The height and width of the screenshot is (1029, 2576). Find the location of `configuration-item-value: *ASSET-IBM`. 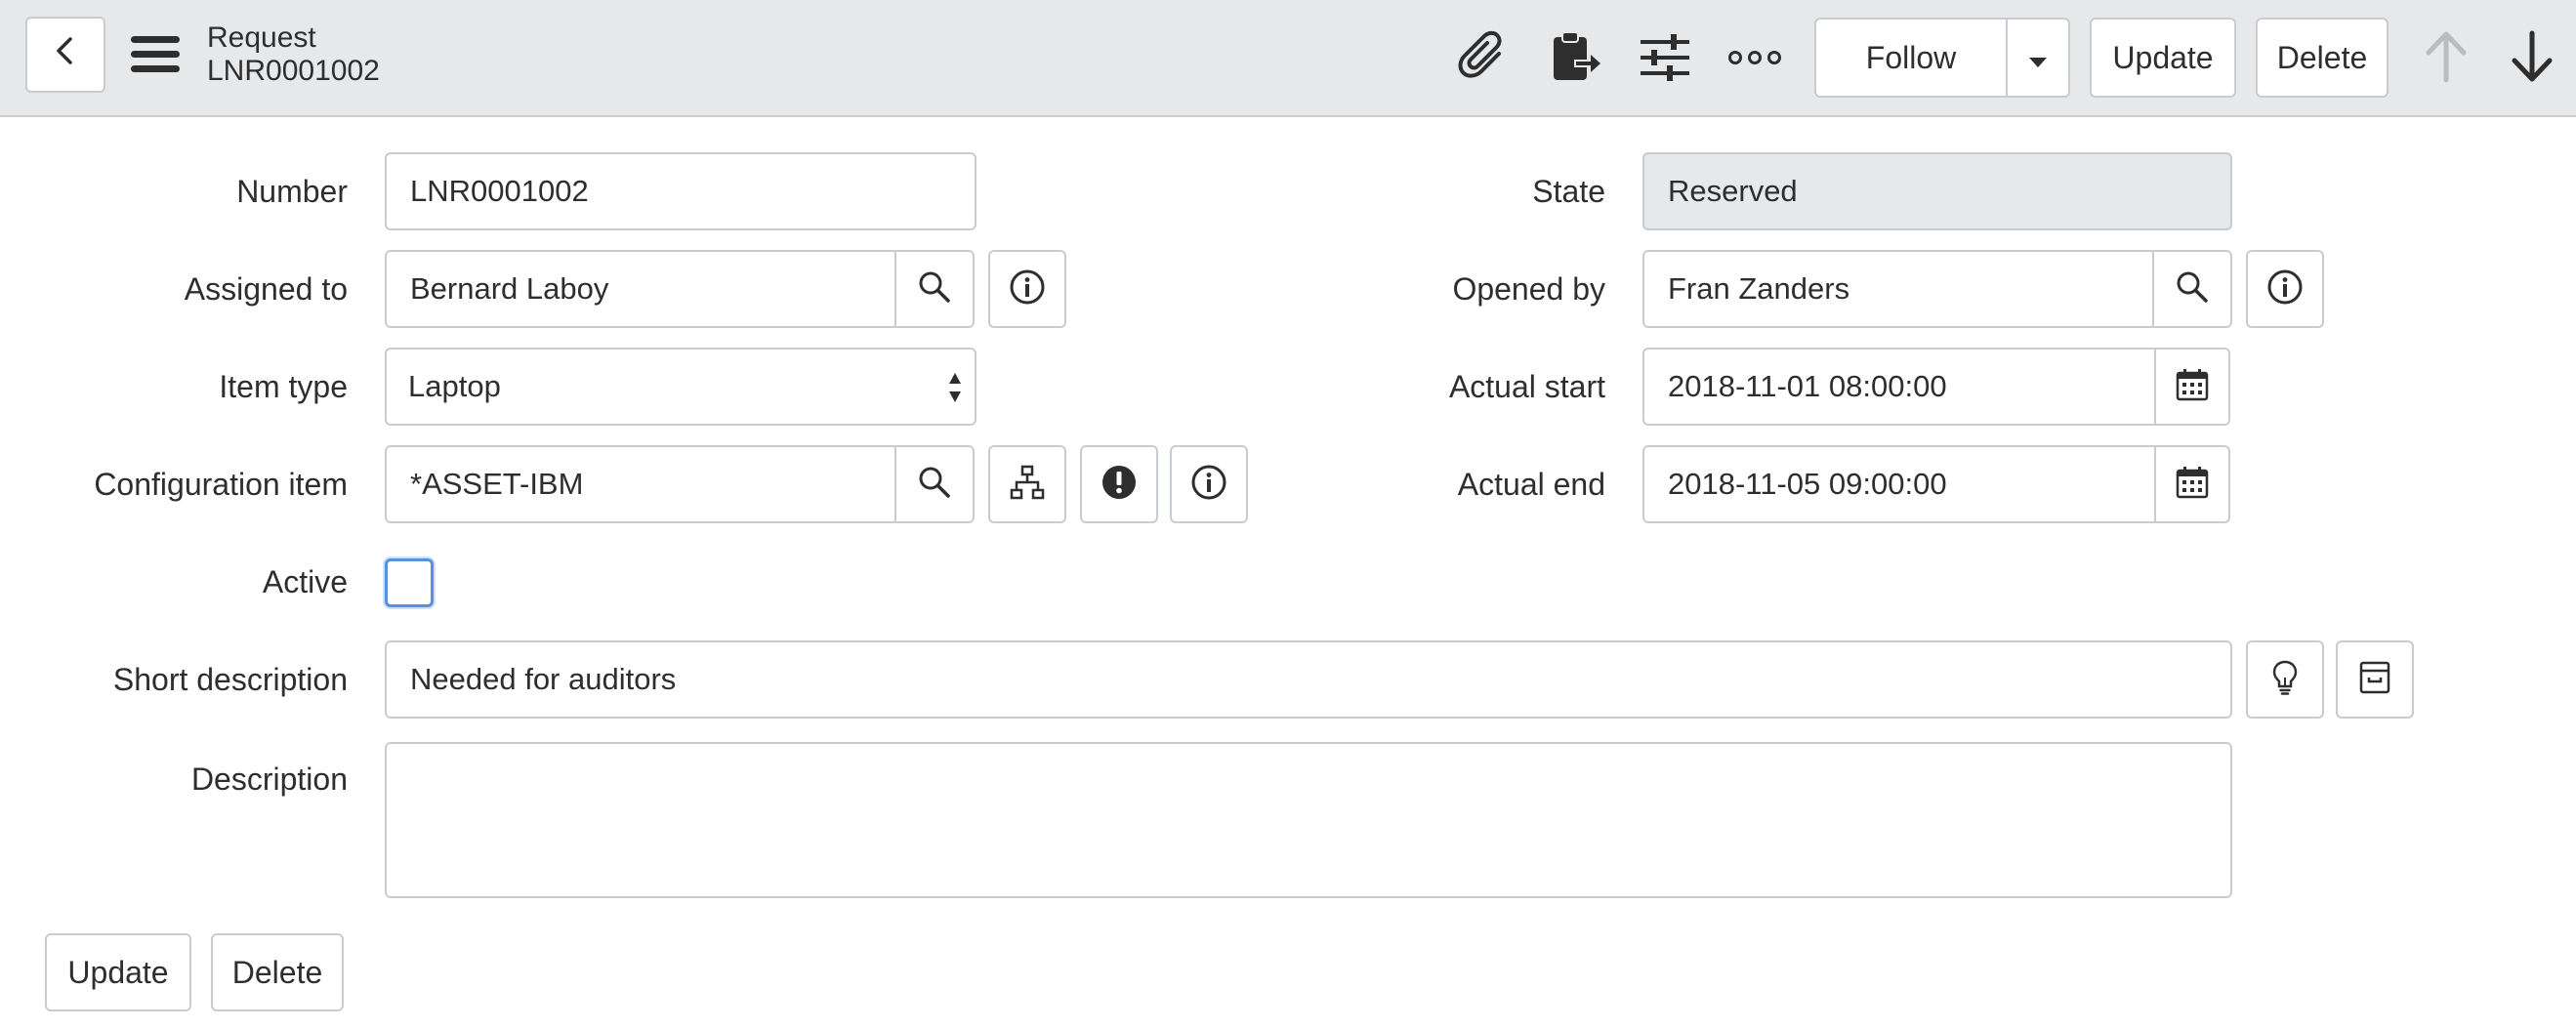

configuration-item-value: *ASSET-IBM is located at coordinates (497, 484).